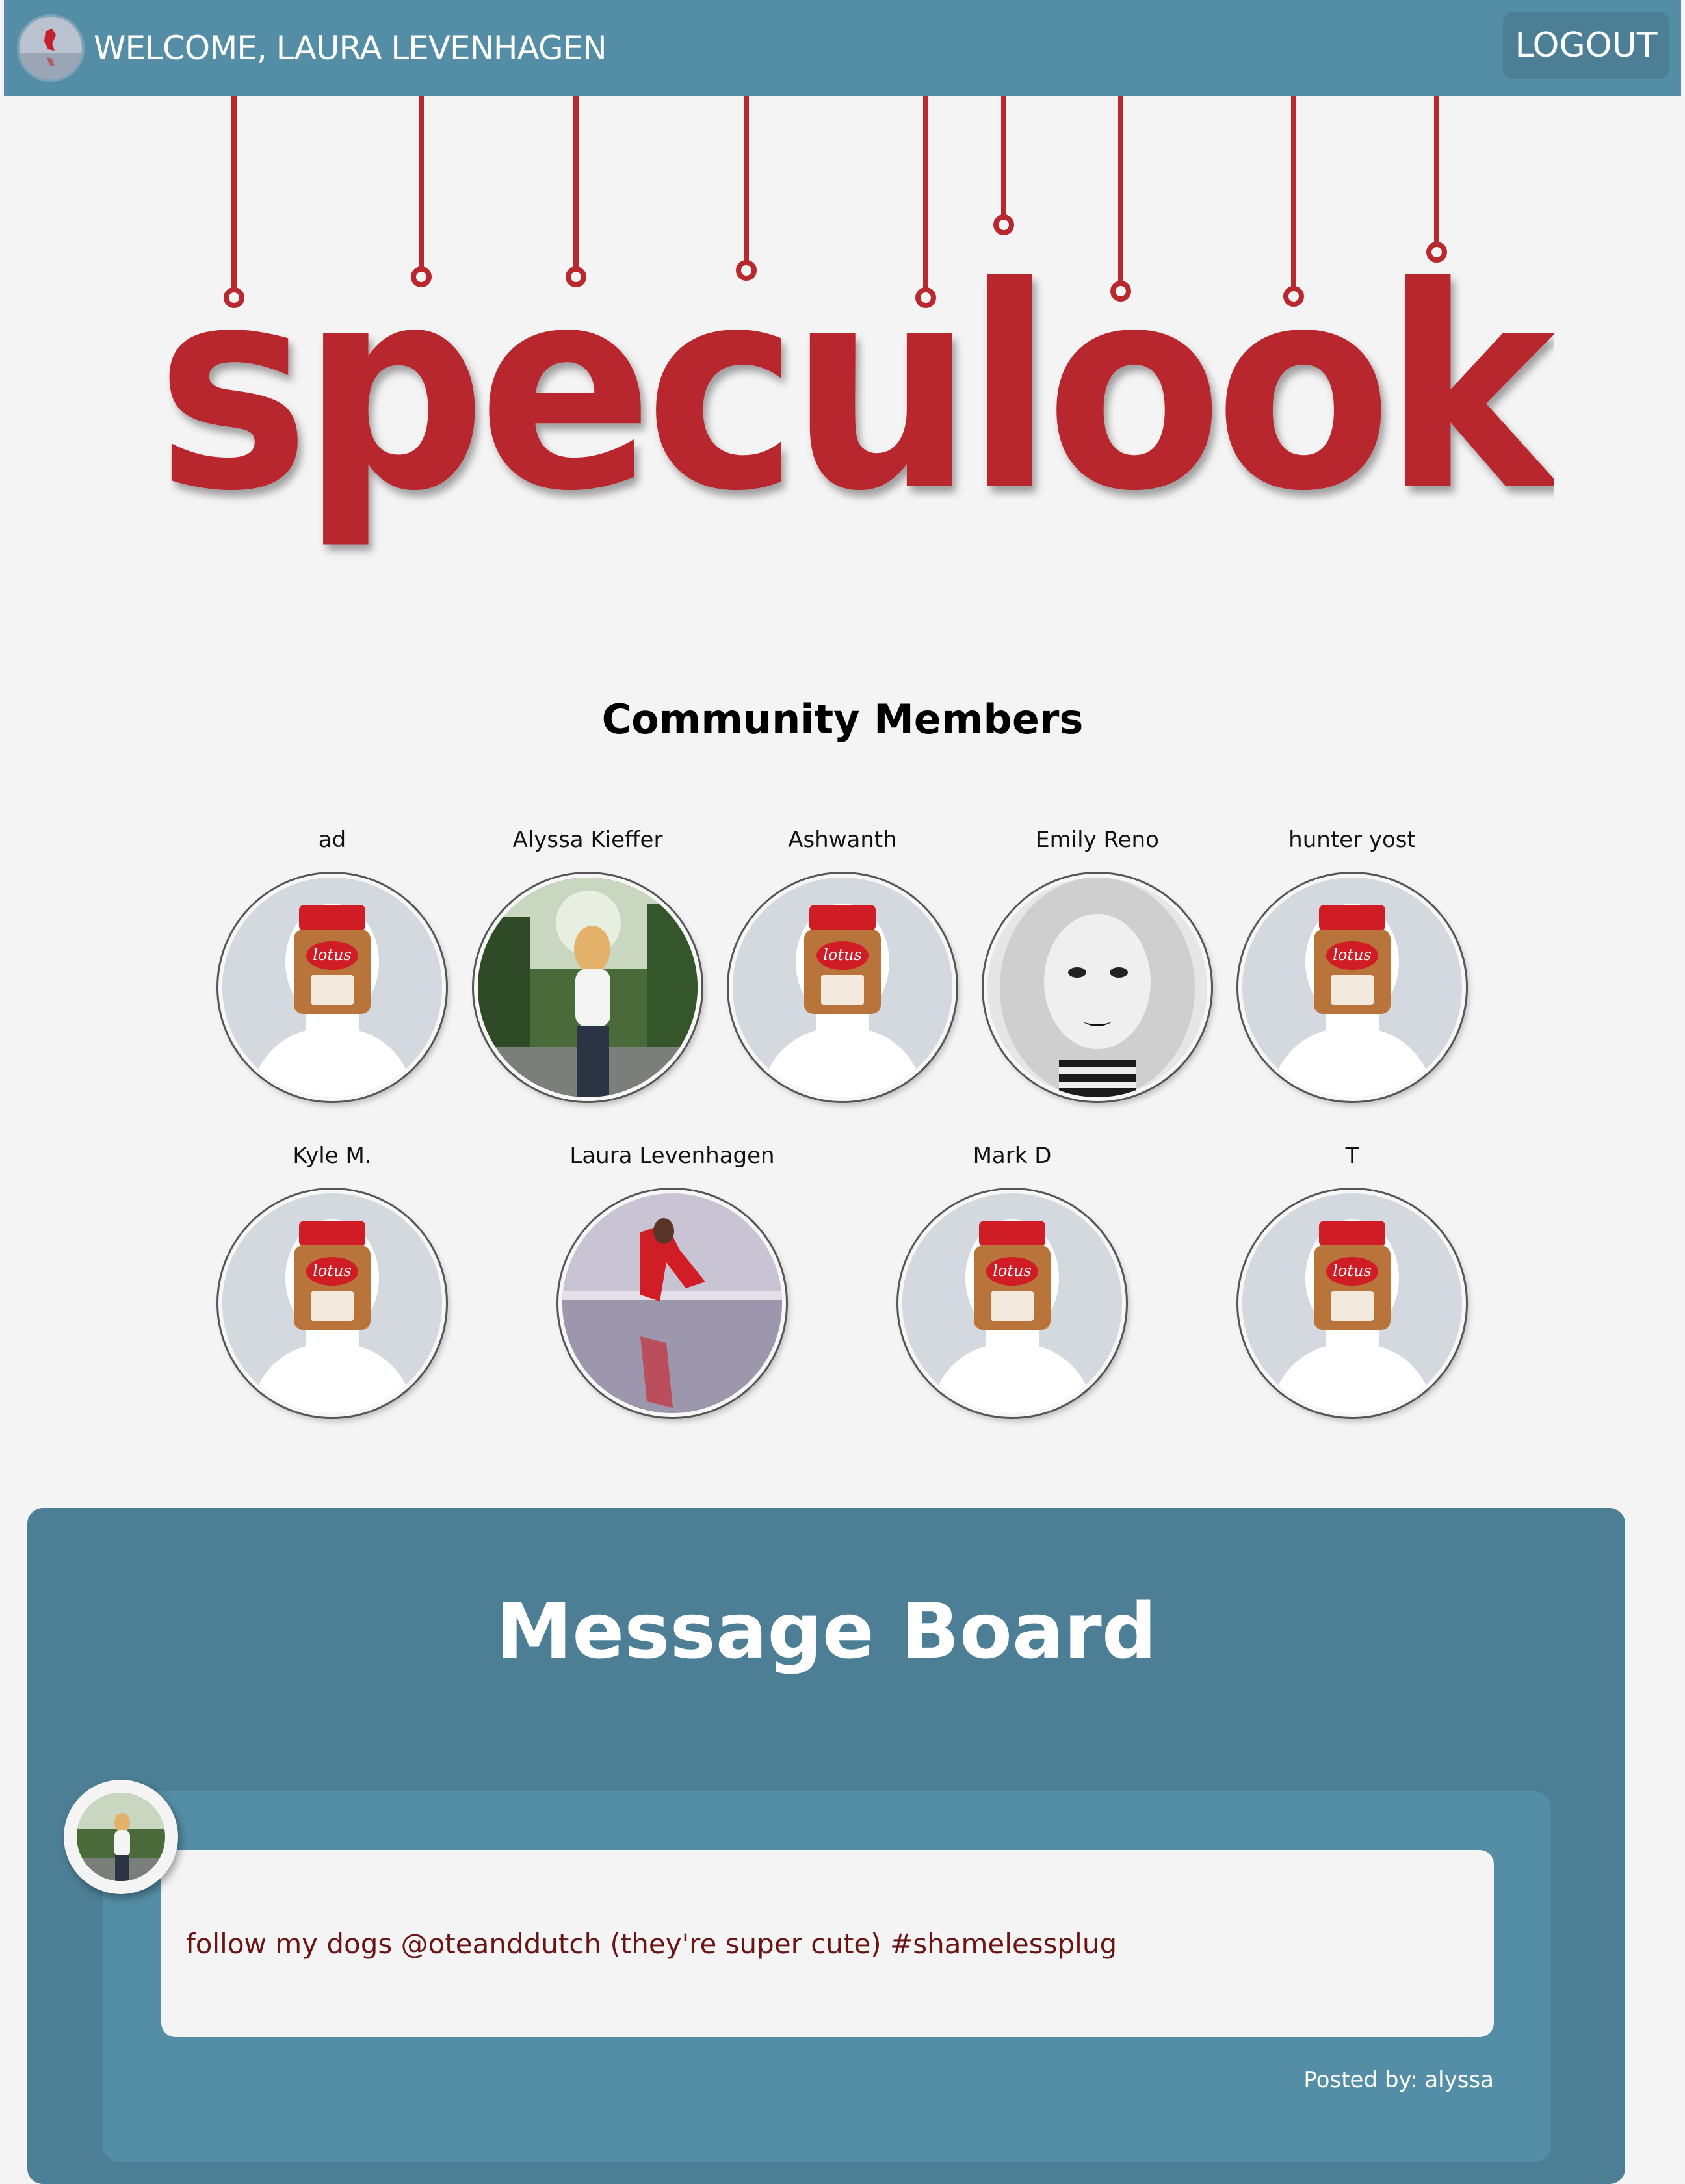  I want to click on member-card: Ashwanth lotus, so click(842, 964).